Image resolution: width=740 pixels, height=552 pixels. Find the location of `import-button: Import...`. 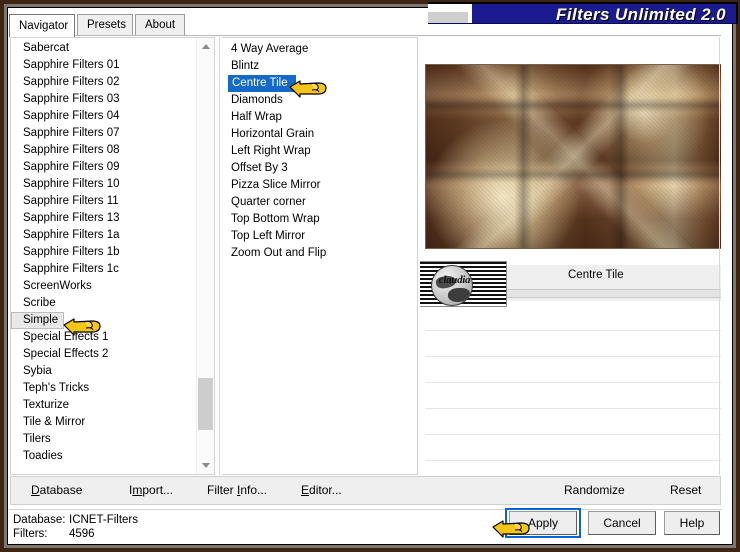

import-button: Import... is located at coordinates (151, 490).